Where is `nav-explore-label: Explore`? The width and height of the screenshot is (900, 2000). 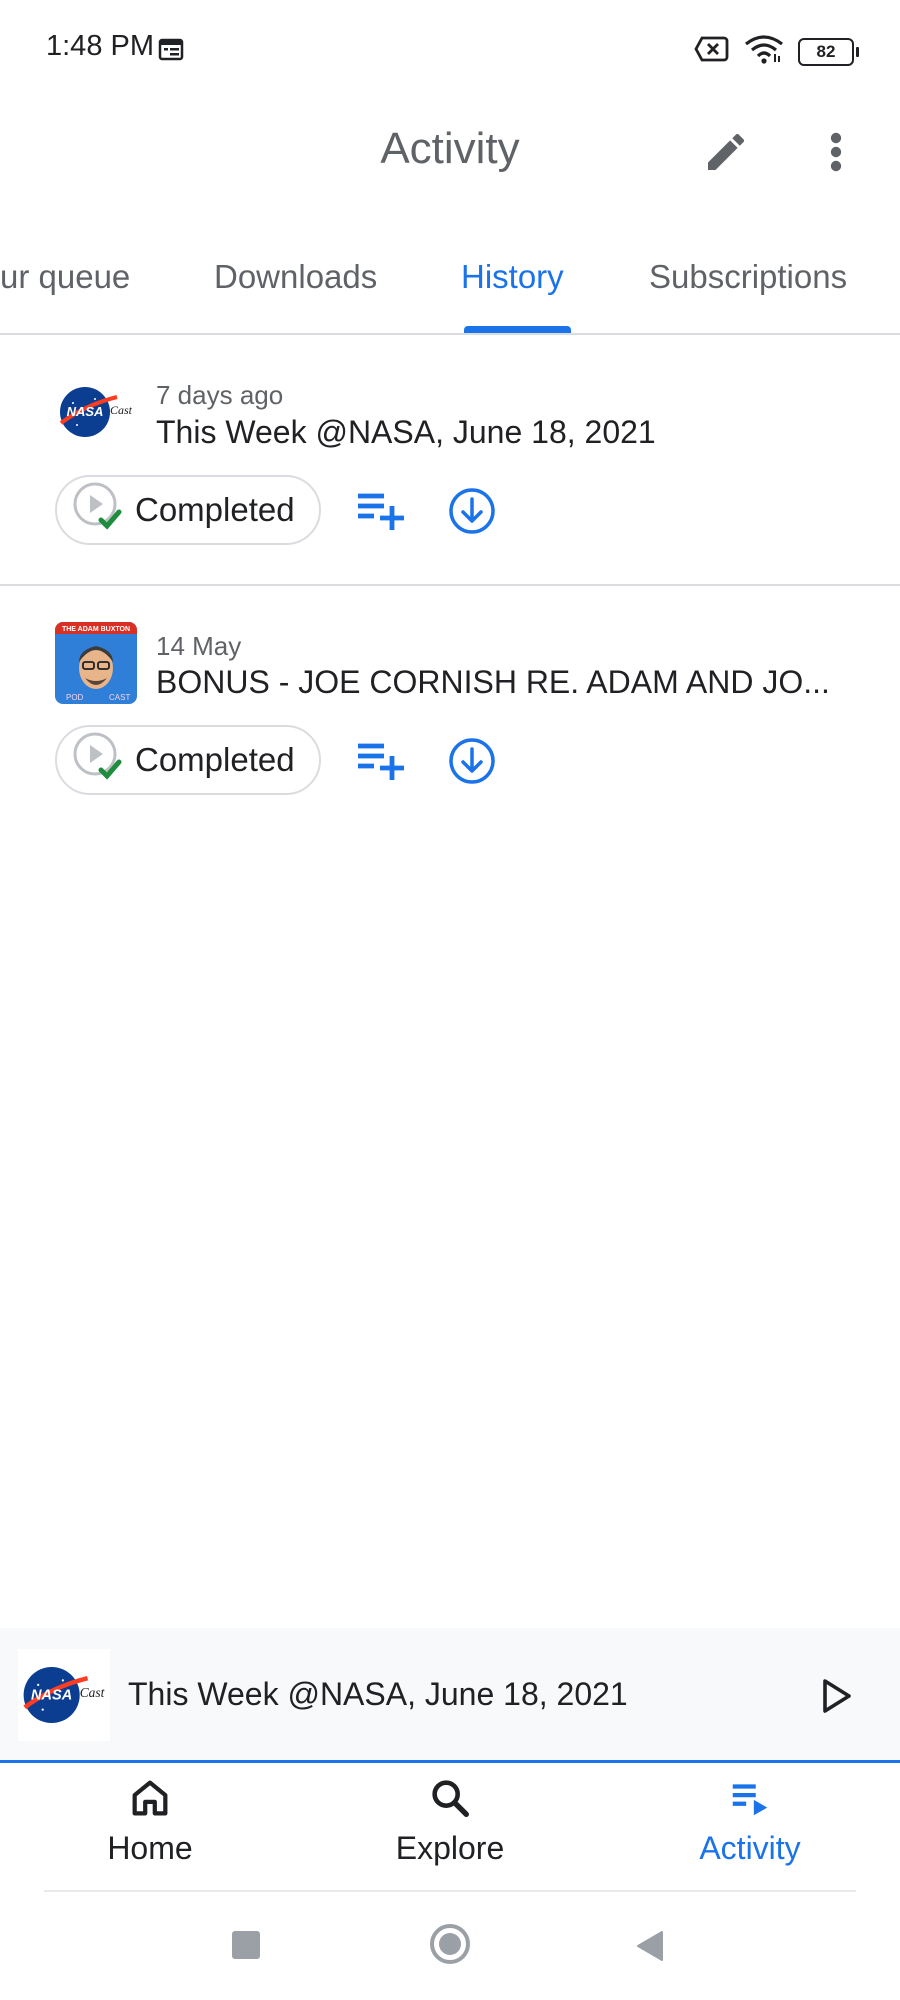 nav-explore-label: Explore is located at coordinates (450, 1848).